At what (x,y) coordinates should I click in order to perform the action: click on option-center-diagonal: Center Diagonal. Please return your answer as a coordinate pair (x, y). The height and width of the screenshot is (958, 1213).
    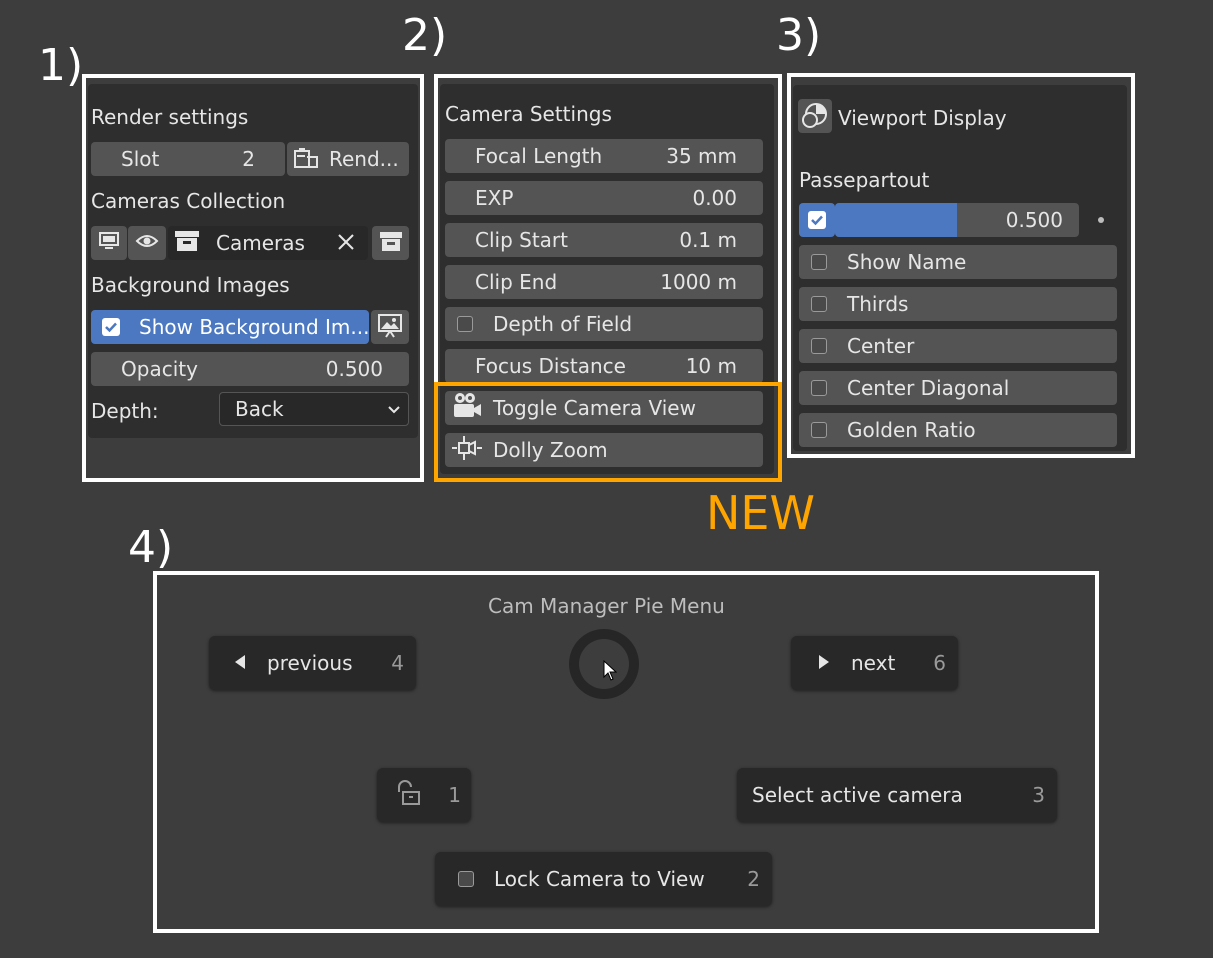
    Looking at the image, I should click on (958, 388).